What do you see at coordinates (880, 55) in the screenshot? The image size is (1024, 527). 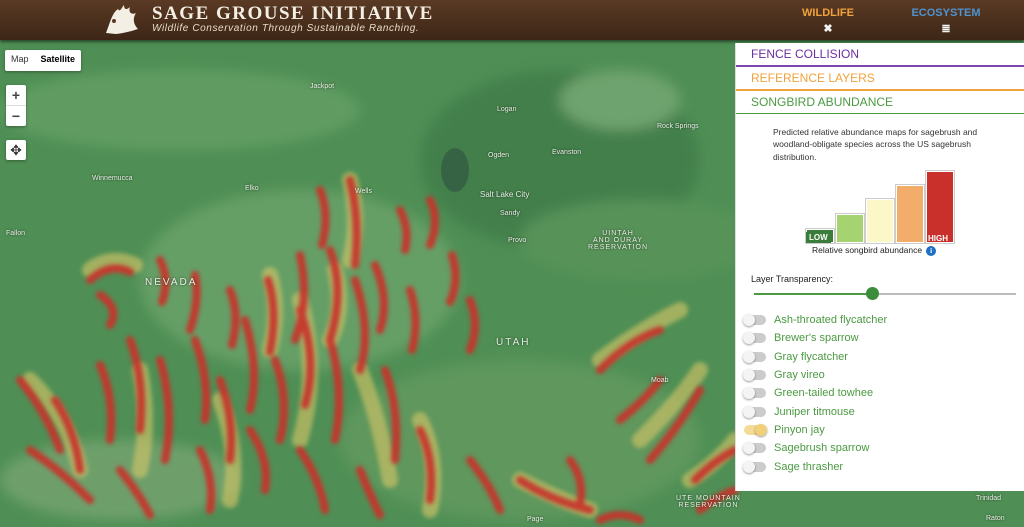 I see `section-fence-collision: FENCE COLLISION` at bounding box center [880, 55].